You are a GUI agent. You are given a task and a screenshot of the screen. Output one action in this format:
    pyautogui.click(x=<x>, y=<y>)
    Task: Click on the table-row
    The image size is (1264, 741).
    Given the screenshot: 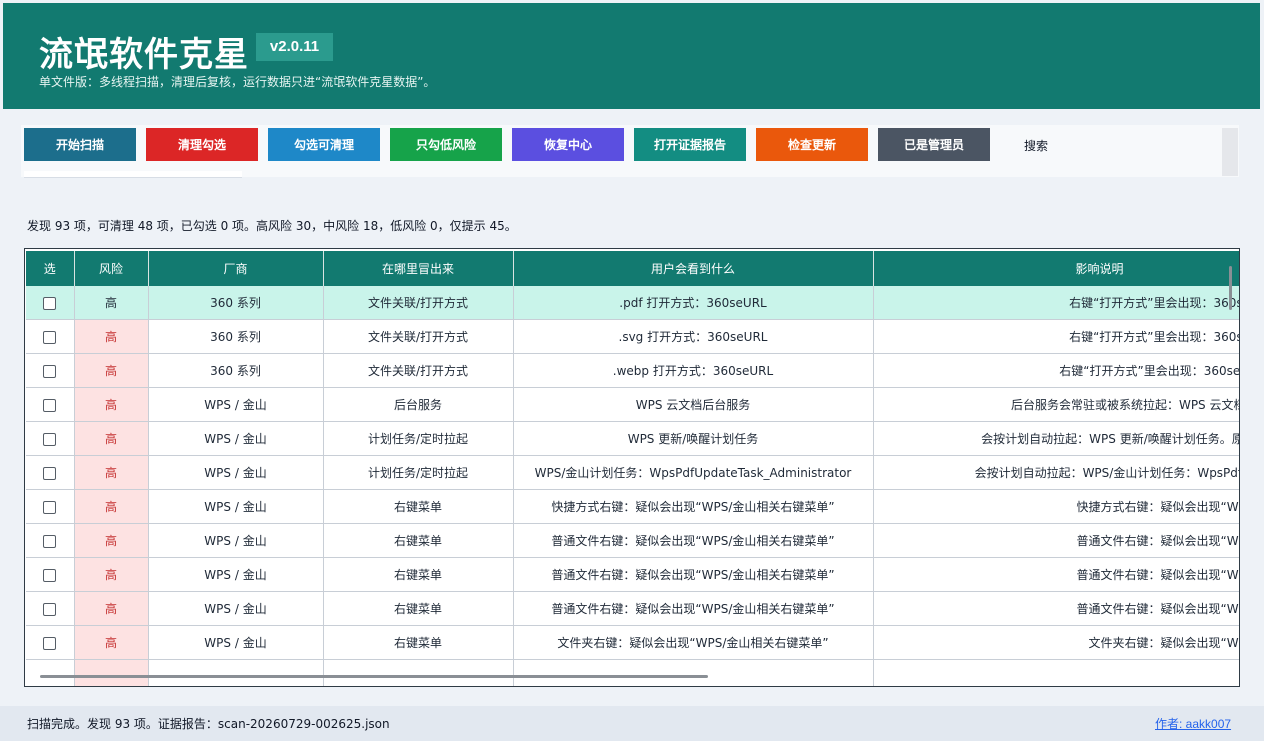 What is the action you would take?
    pyautogui.click(x=632, y=672)
    